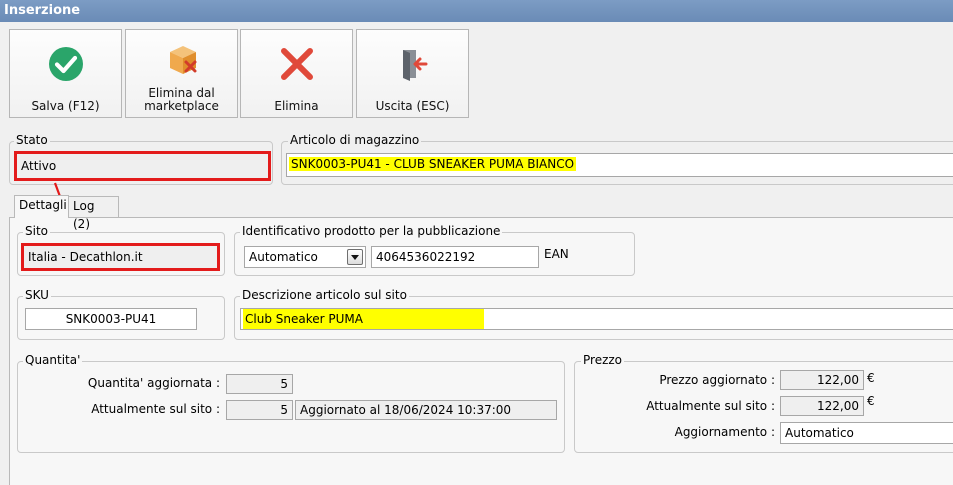 The width and height of the screenshot is (953, 485). Describe the element at coordinates (406, 410) in the screenshot. I see `quantita-current-note-text: Aggiornato al 18/06/2024 10:37:00` at that location.